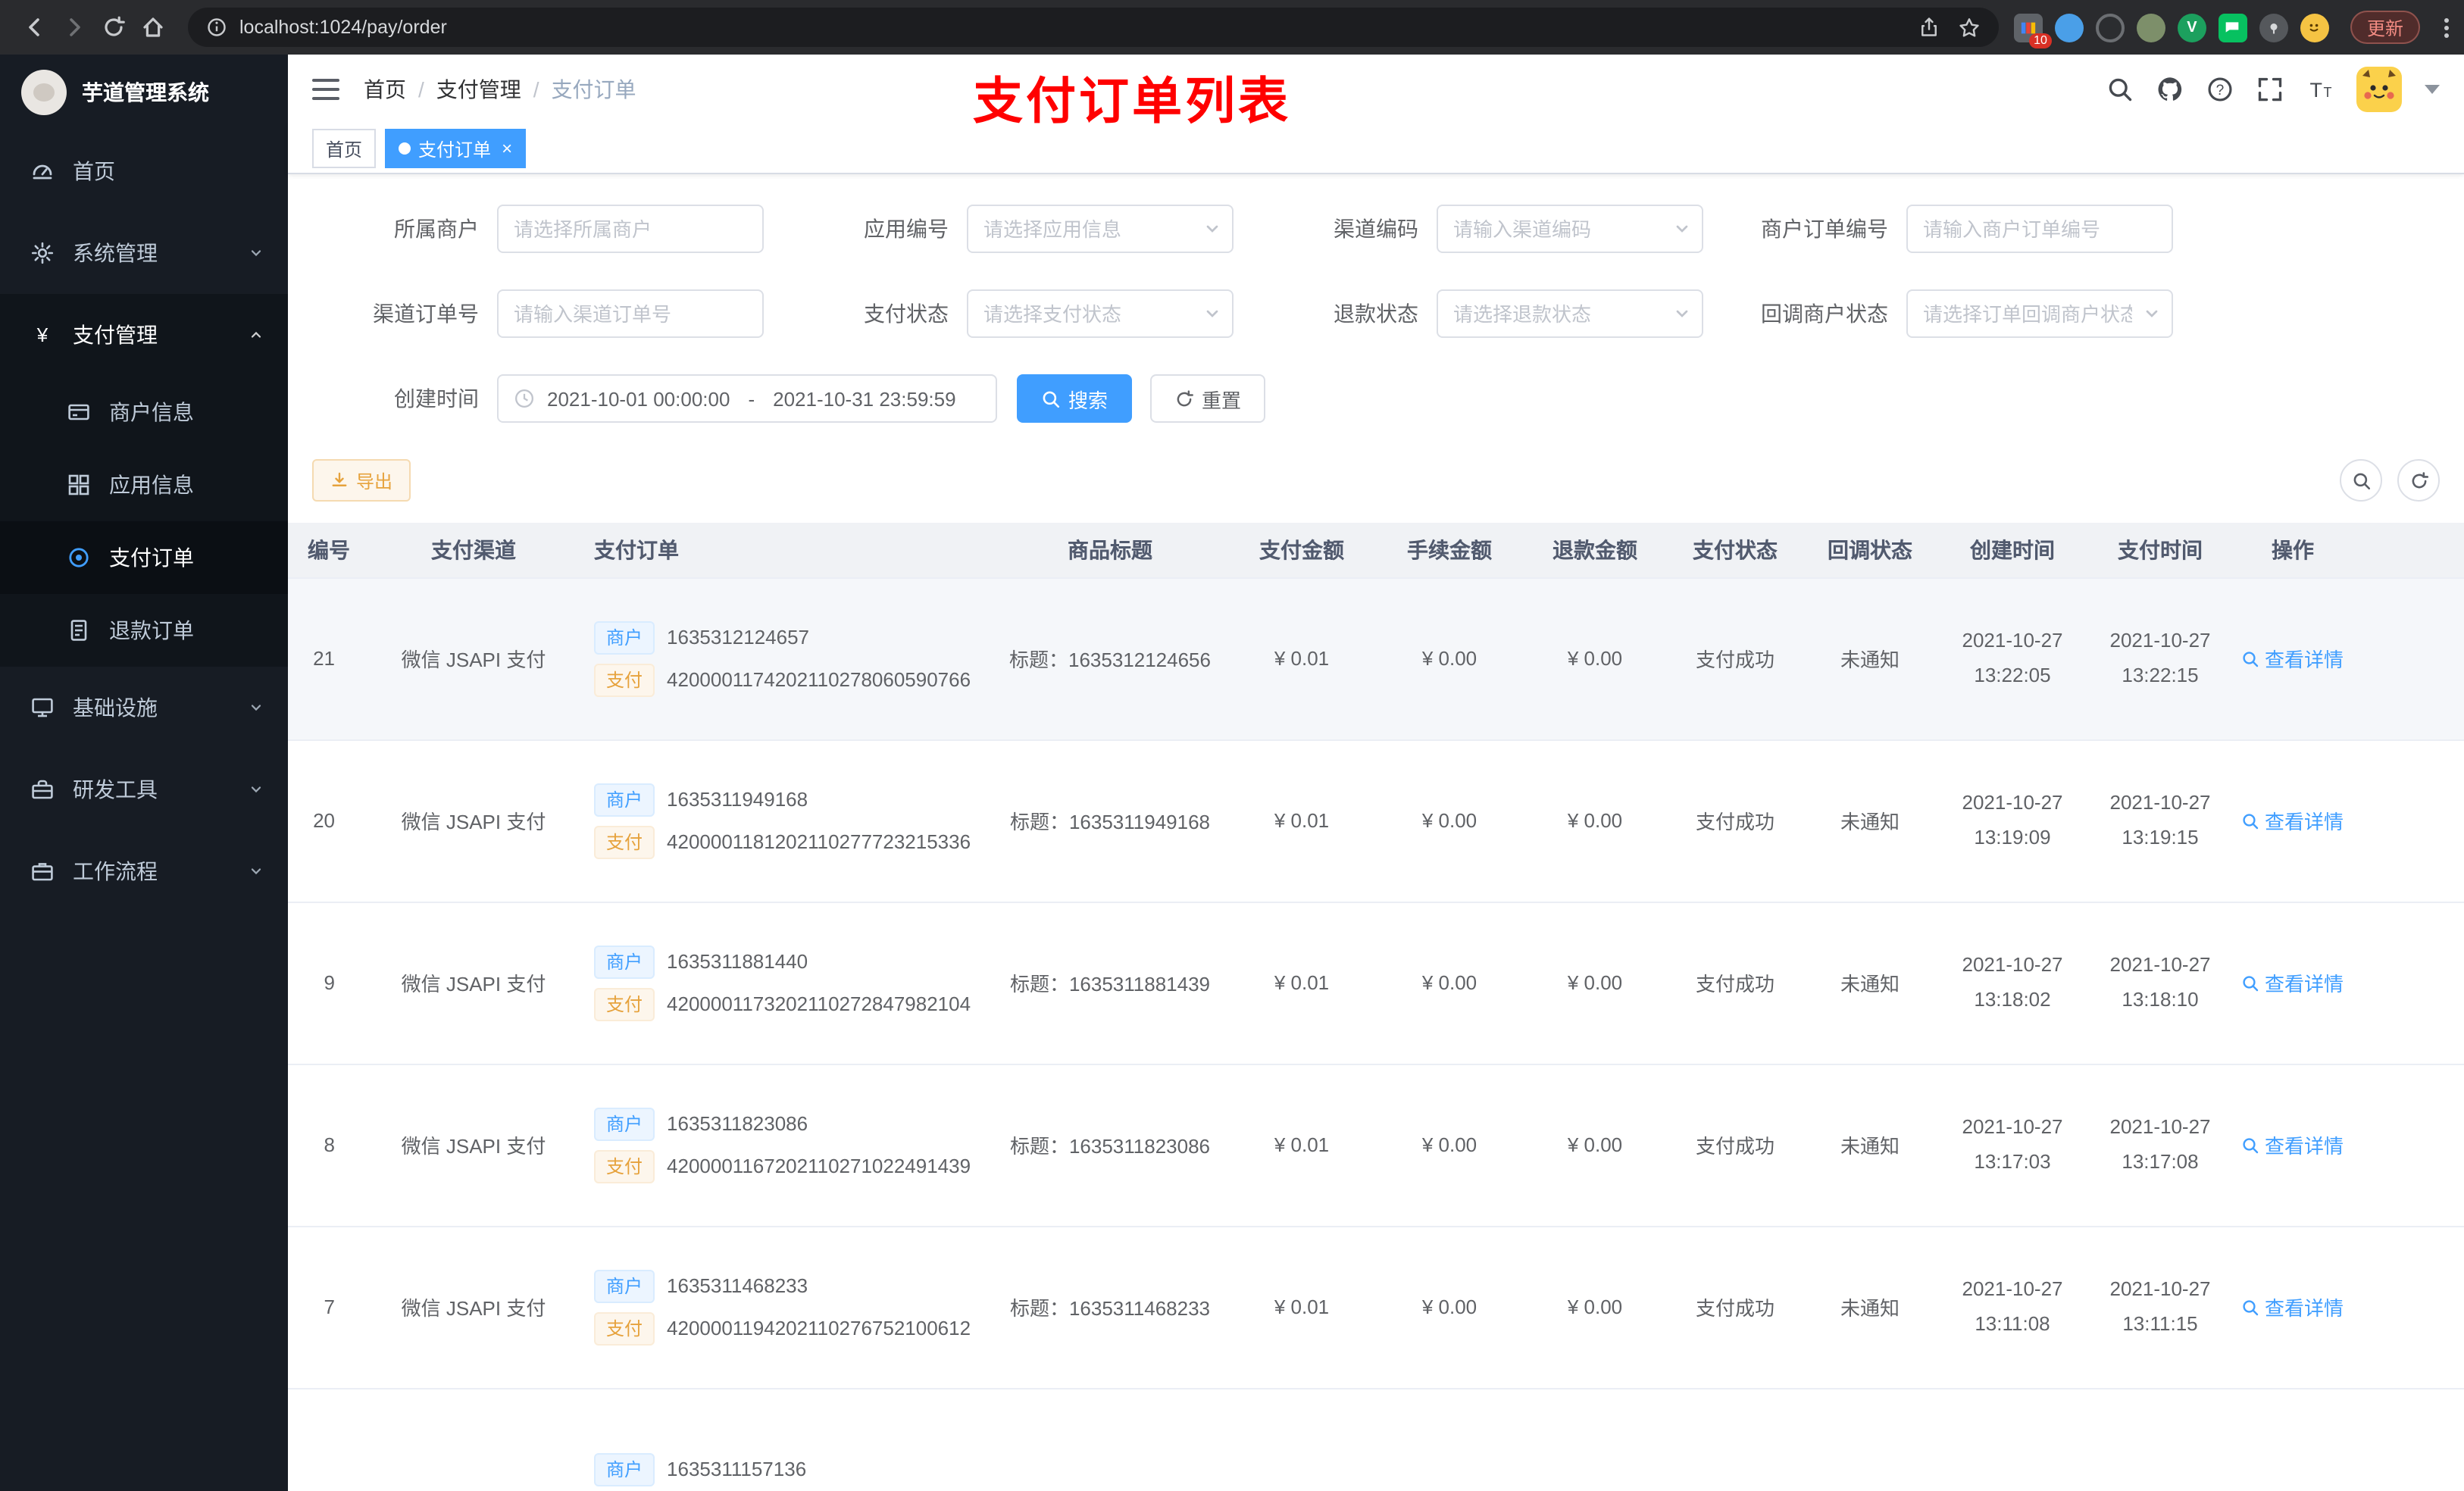 This screenshot has width=2464, height=1491. Describe the element at coordinates (630, 313) in the screenshot. I see `channel-order-input` at that location.